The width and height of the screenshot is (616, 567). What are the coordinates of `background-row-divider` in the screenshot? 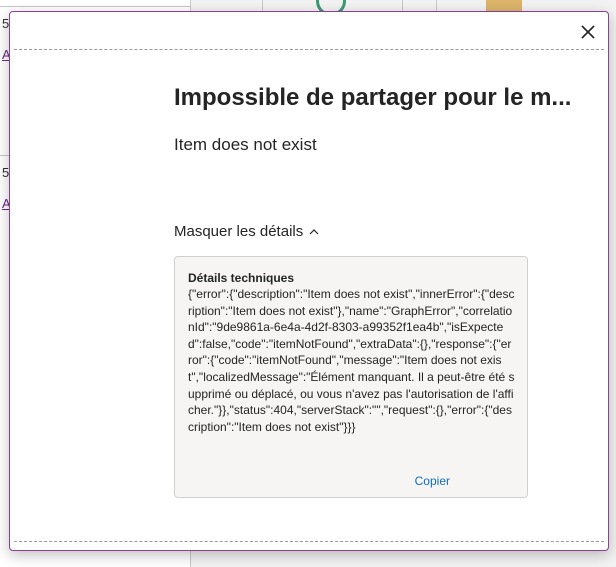 It's located at (95, 6).